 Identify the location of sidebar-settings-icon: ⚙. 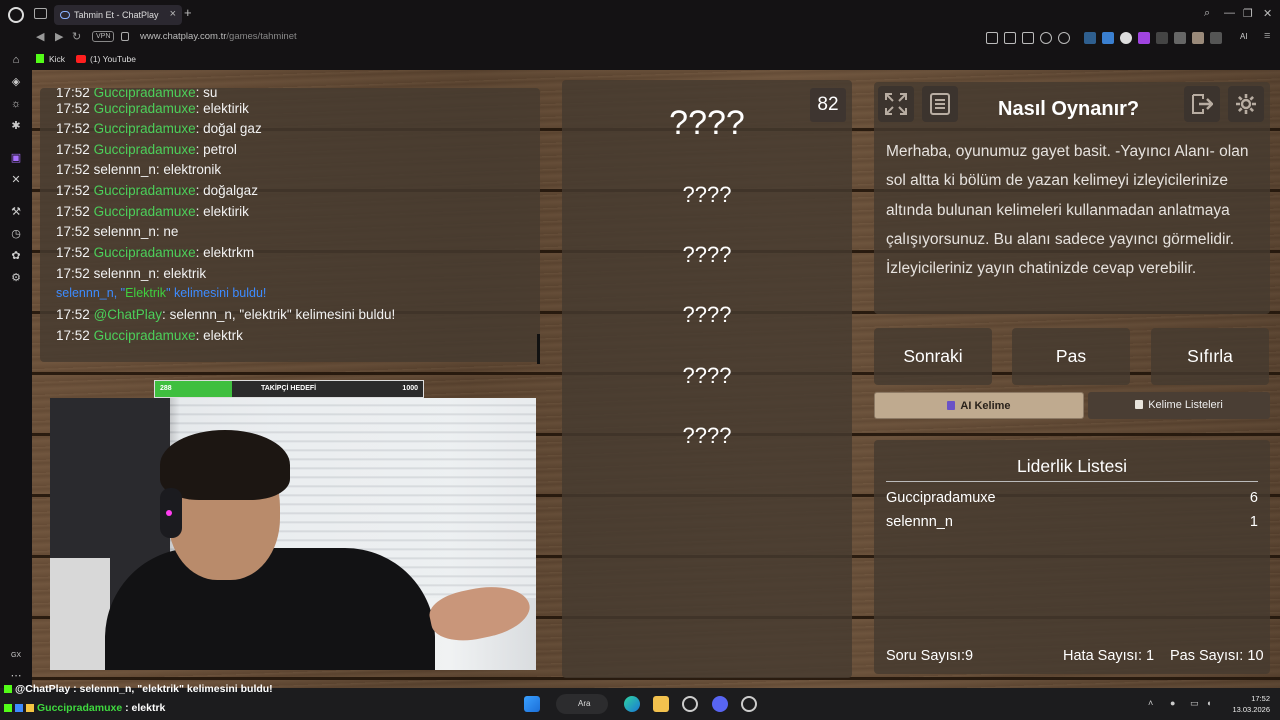
(16, 278).